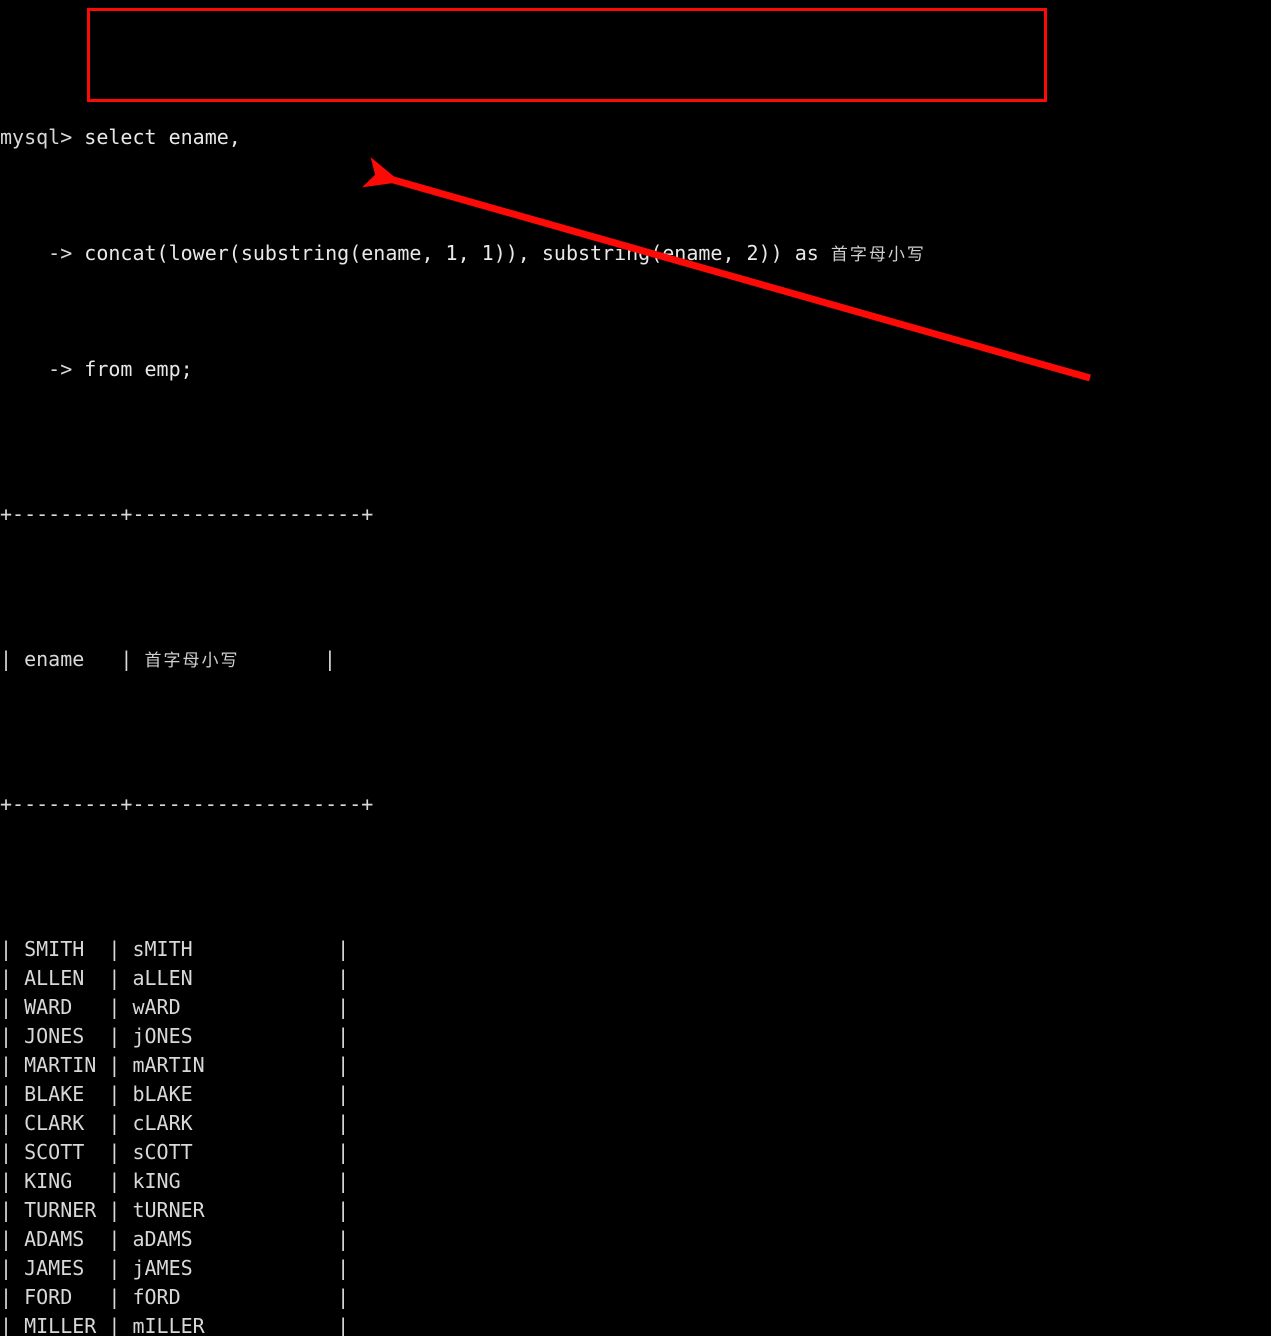 This screenshot has height=1336, width=1271. What do you see at coordinates (463, 1324) in the screenshot?
I see `table-row: | MILLER | mILLER |` at bounding box center [463, 1324].